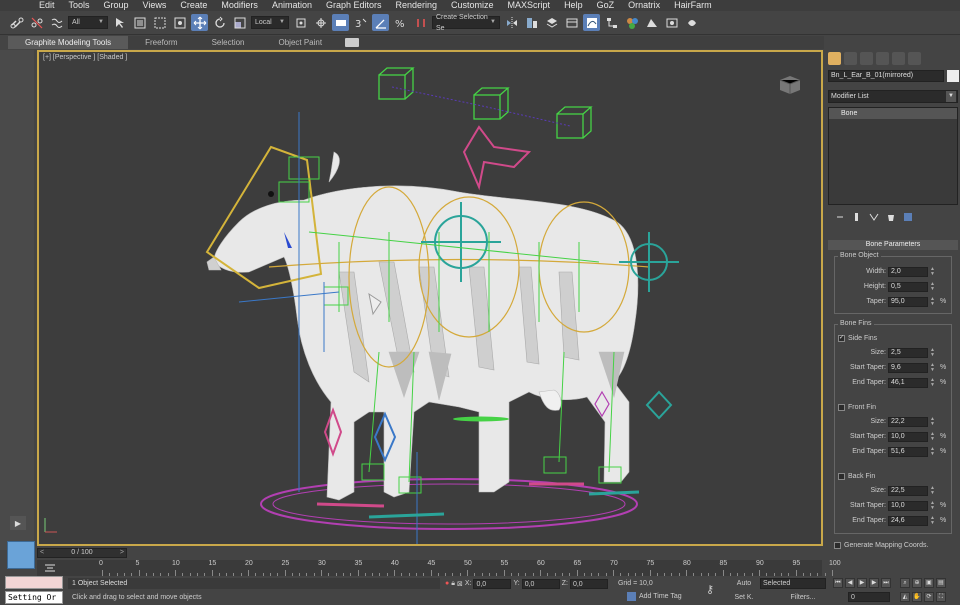 This screenshot has height=605, width=960. What do you see at coordinates (908, 437) in the screenshot?
I see `front-start-taper-field: 10,0` at bounding box center [908, 437].